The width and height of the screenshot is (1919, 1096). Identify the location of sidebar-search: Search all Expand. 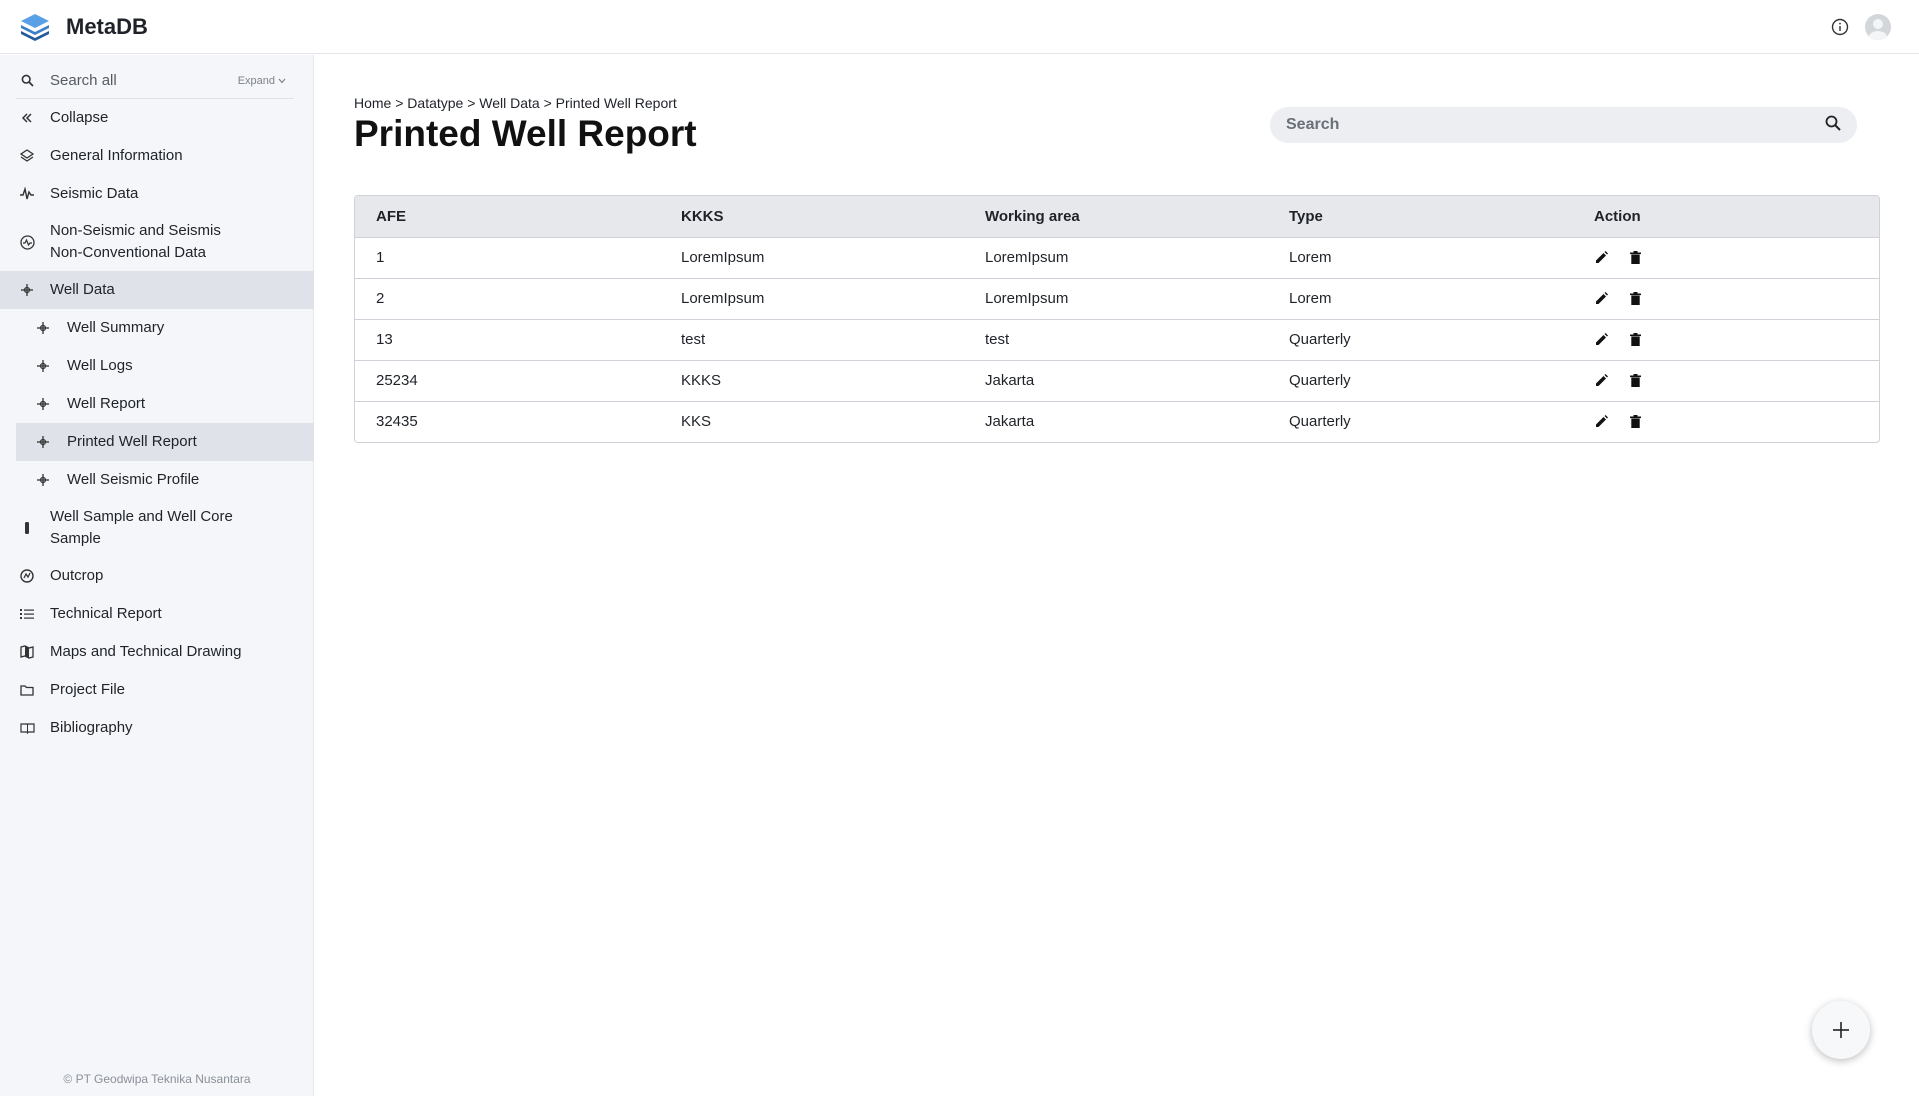
(155, 81).